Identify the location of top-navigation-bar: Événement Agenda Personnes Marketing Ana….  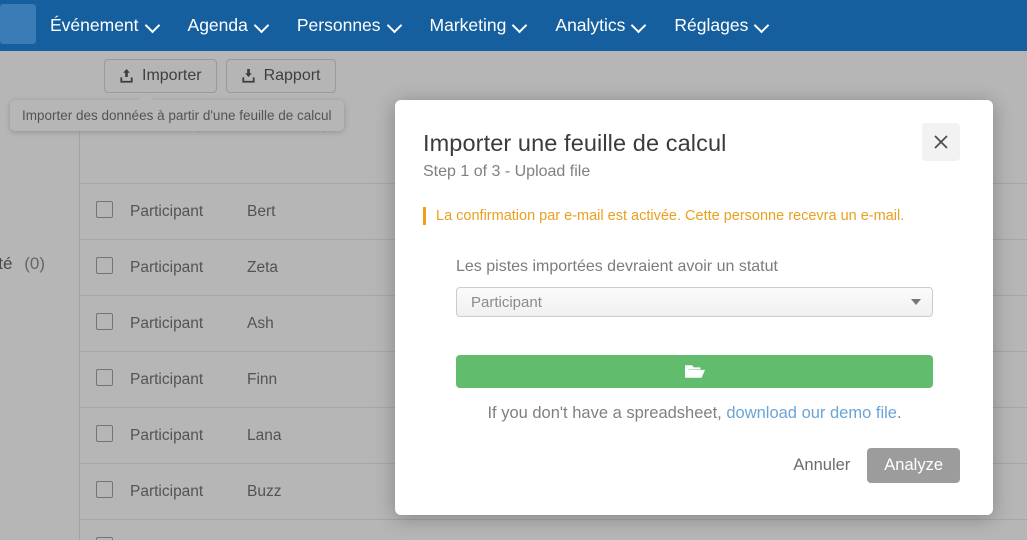
(513, 25).